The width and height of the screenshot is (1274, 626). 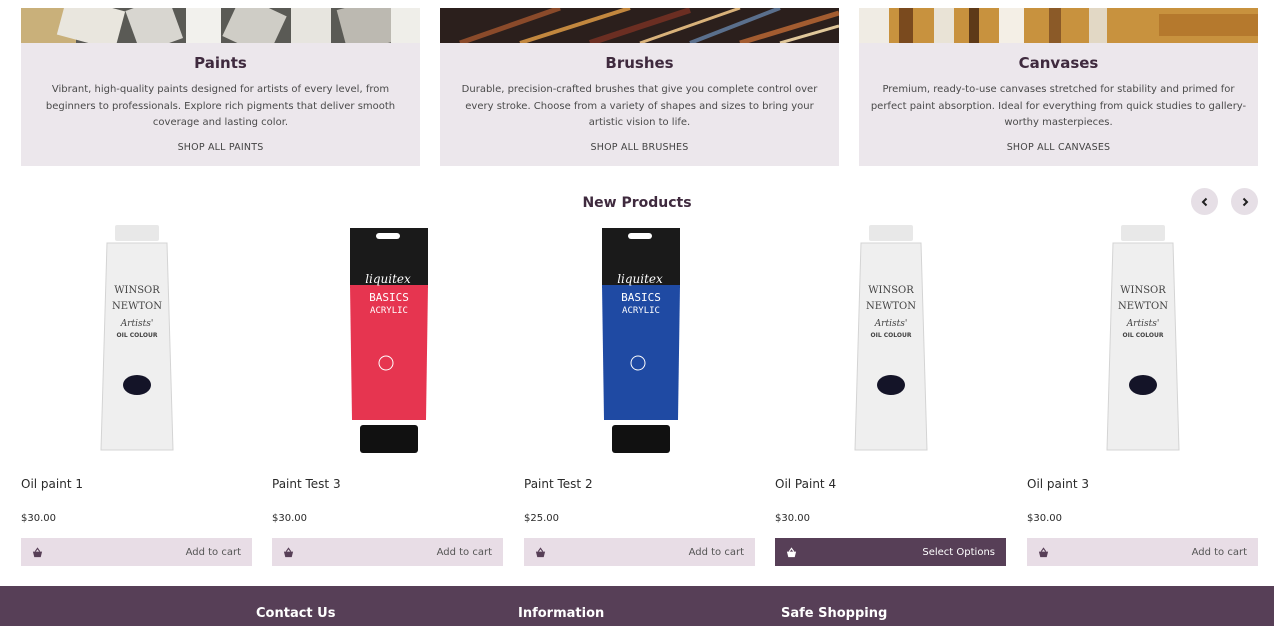 What do you see at coordinates (1058, 63) in the screenshot?
I see `category-title: Canvases` at bounding box center [1058, 63].